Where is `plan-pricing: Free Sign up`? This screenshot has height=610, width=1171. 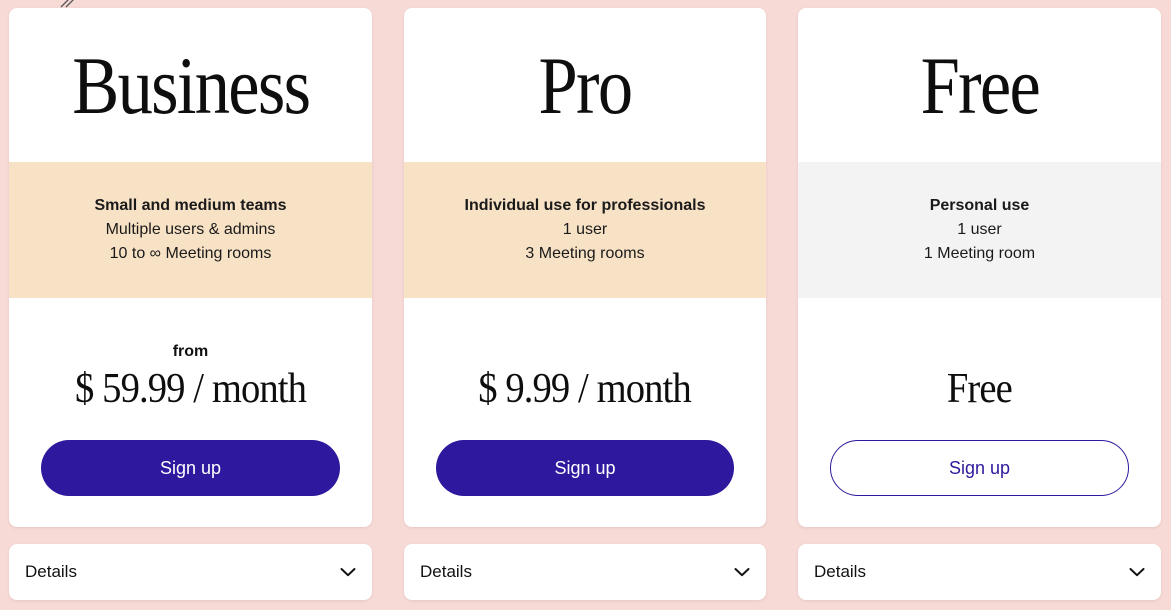
plan-pricing: Free Sign up is located at coordinates (979, 412).